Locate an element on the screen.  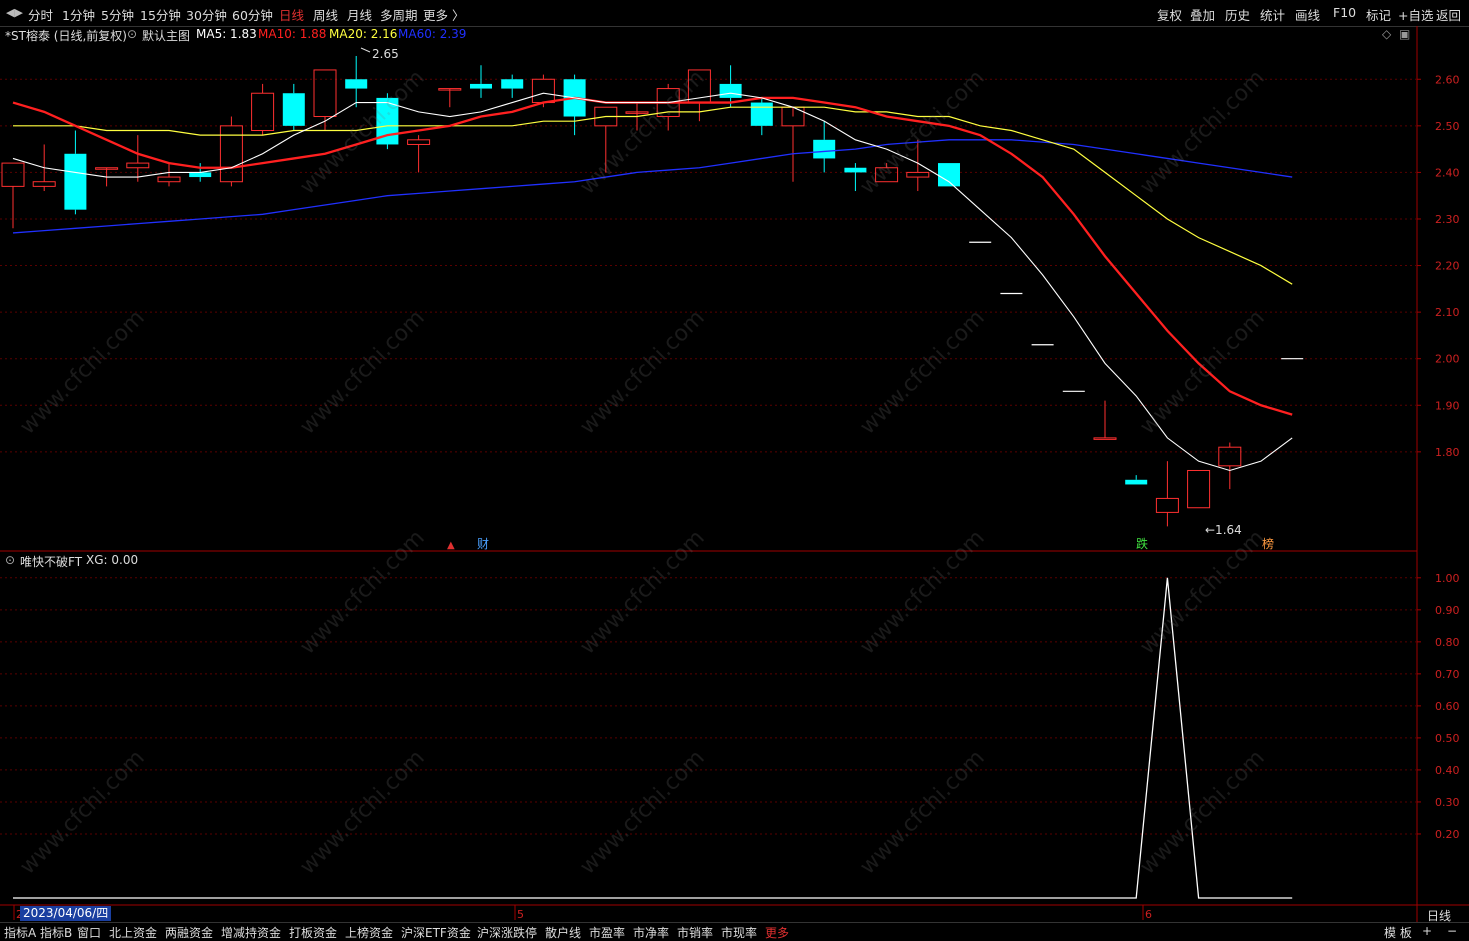
price-tick-label: 1.80 is located at coordinates (1447, 452).